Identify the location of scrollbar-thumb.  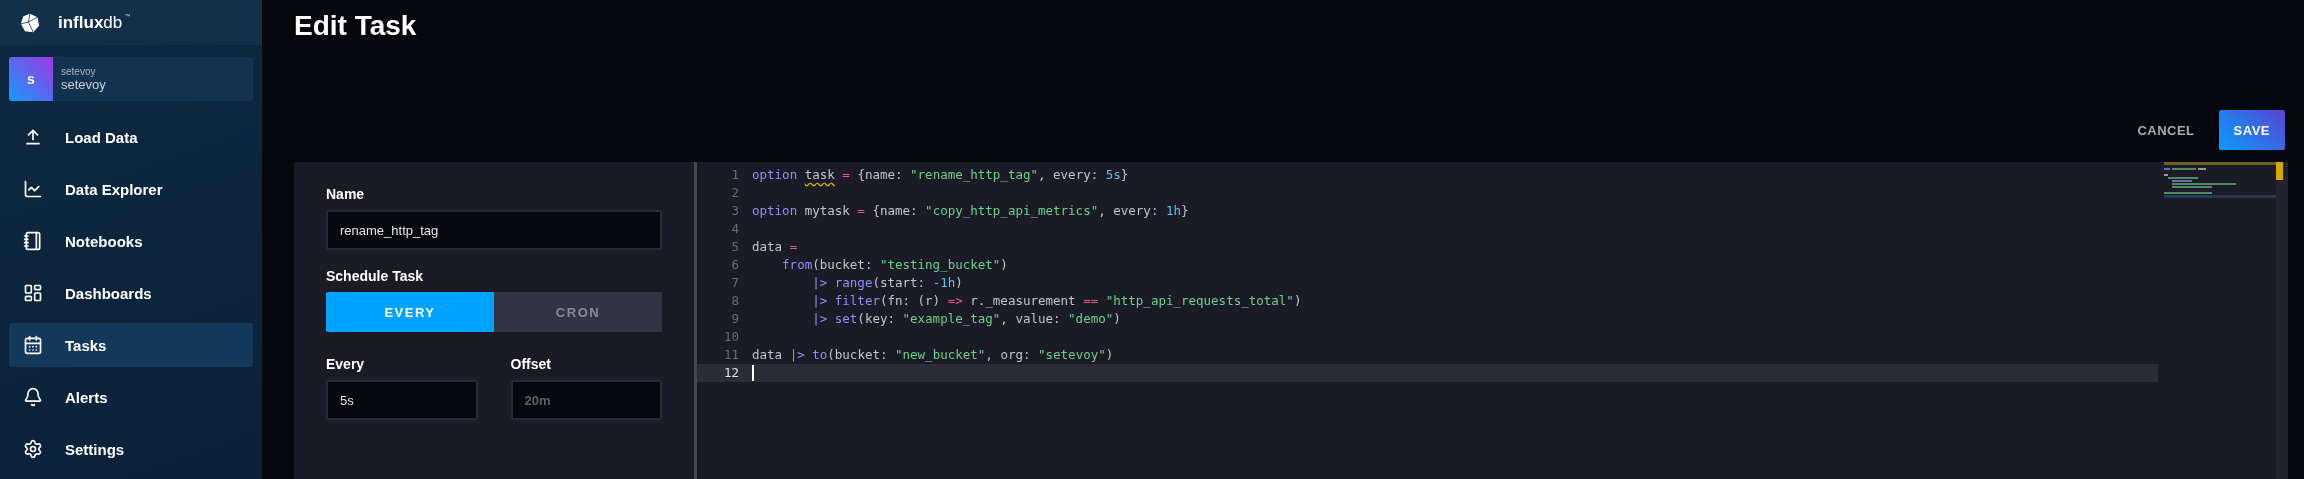
(2279, 171).